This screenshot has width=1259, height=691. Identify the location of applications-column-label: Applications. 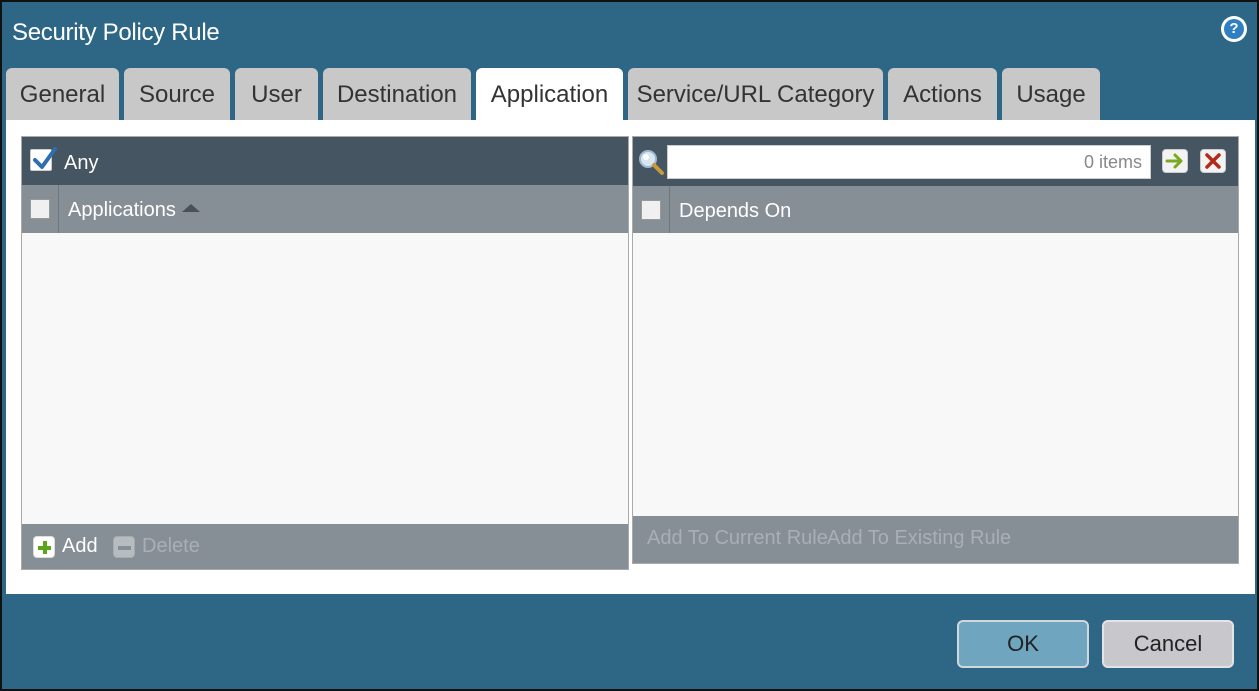
(122, 210).